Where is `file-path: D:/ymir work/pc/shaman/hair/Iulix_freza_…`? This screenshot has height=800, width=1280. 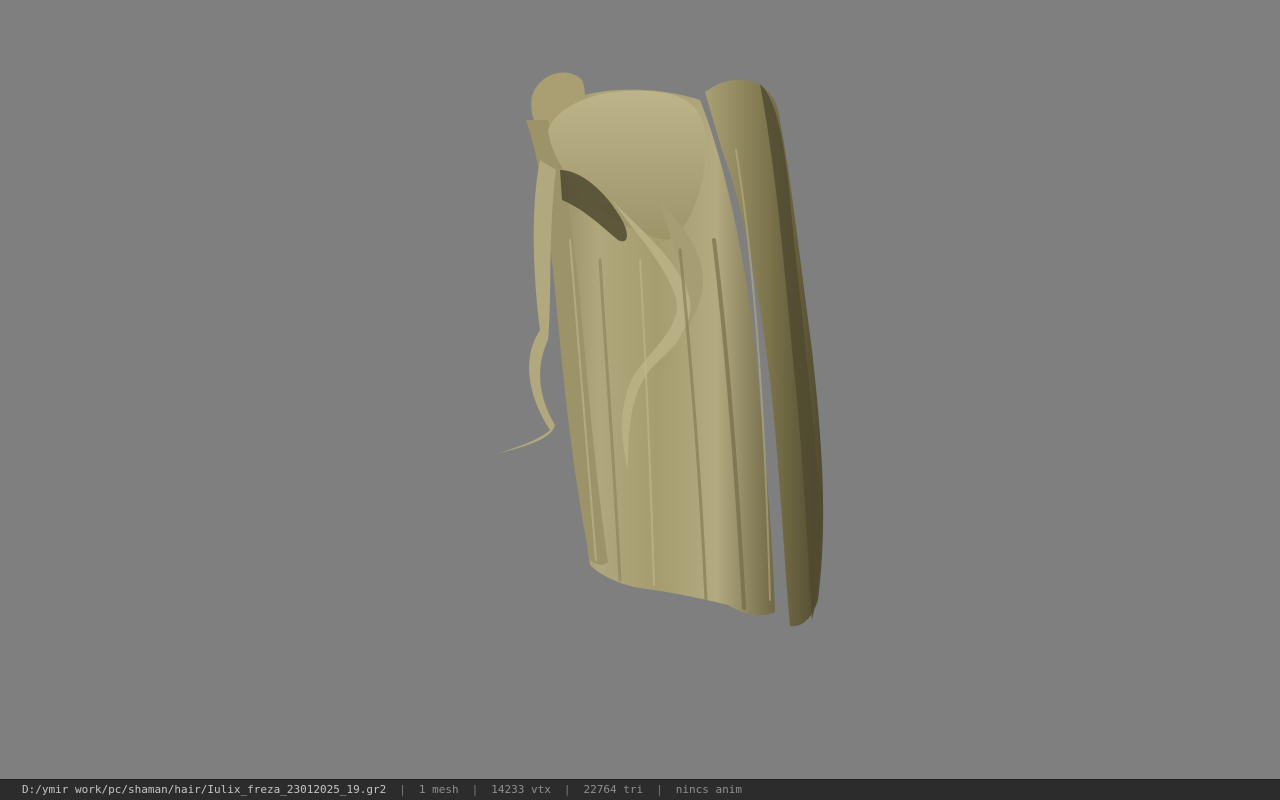
file-path: D:/ymir work/pc/shaman/hair/Iulix_freza_… is located at coordinates (204, 789).